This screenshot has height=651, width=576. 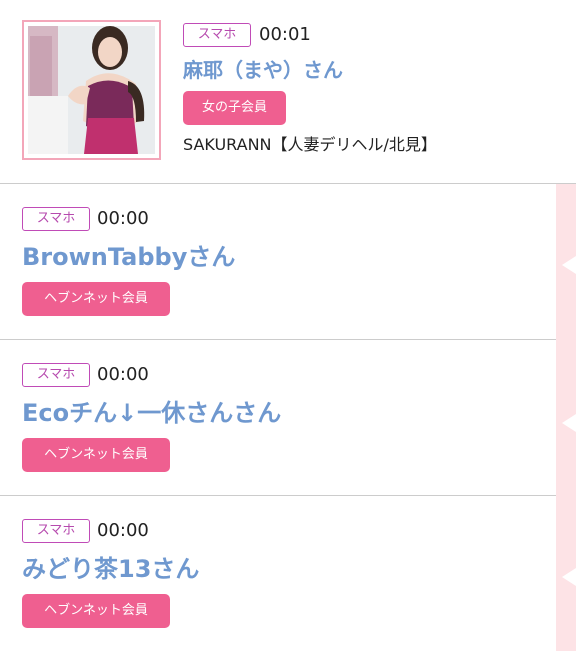 What do you see at coordinates (285, 34) in the screenshot?
I see `visit-time: 00:01` at bounding box center [285, 34].